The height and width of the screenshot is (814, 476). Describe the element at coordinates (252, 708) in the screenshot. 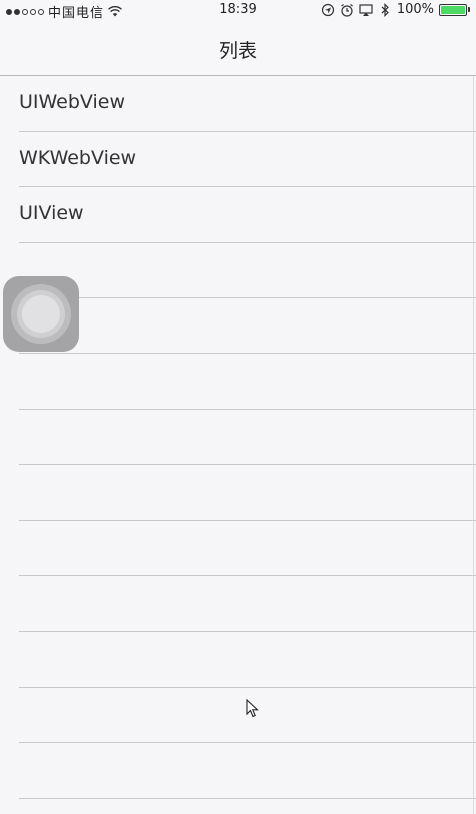

I see `mouse-pointer-icon` at that location.